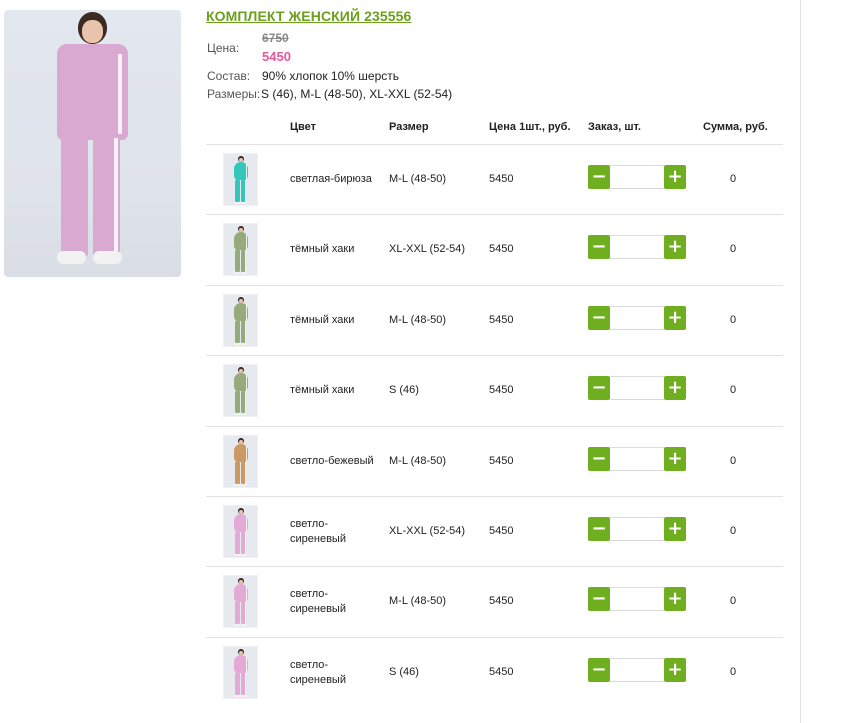 The width and height of the screenshot is (849, 723). I want to click on page-divider, so click(800, 361).